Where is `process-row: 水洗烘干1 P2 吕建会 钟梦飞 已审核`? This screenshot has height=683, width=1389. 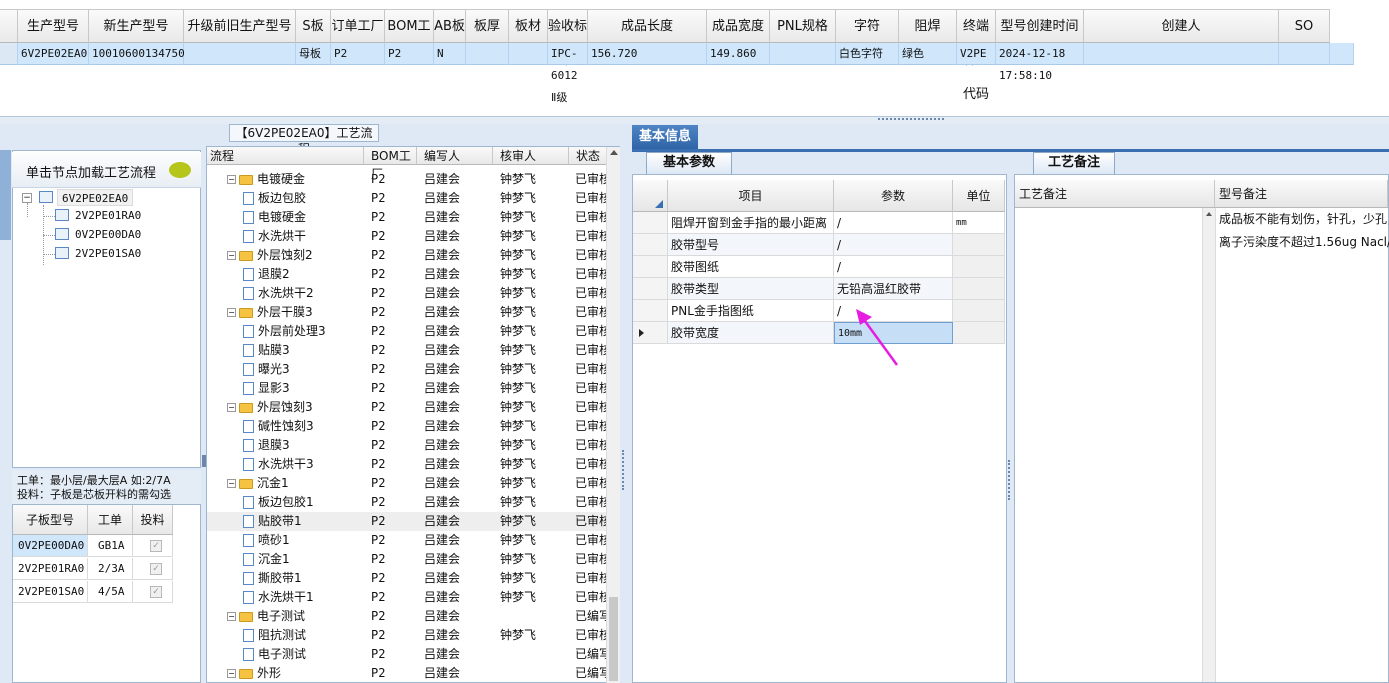
process-row: 水洗烘干1 P2 吕建会 钟梦飞 已审核 is located at coordinates (407, 597).